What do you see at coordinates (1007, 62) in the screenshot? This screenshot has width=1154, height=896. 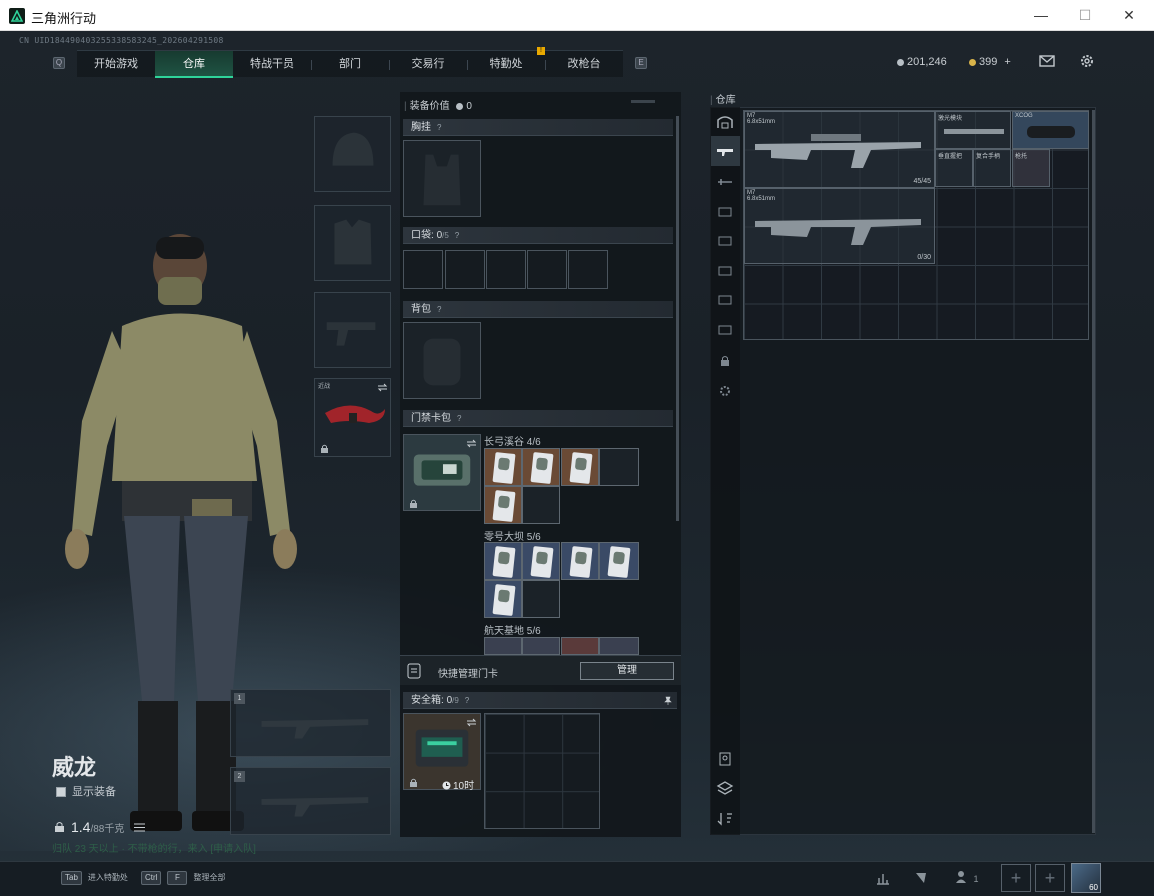 I see `gold-add-button: +` at bounding box center [1007, 62].